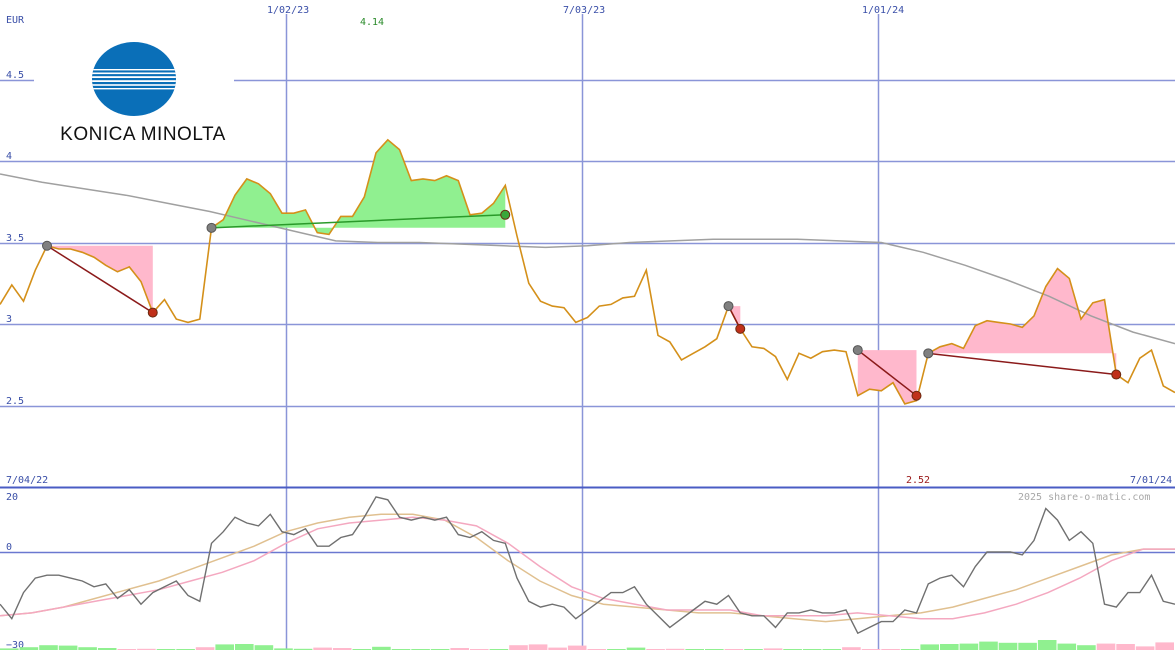  Describe the element at coordinates (918, 480) in the screenshot. I see `low-value-label: 2.52` at that location.